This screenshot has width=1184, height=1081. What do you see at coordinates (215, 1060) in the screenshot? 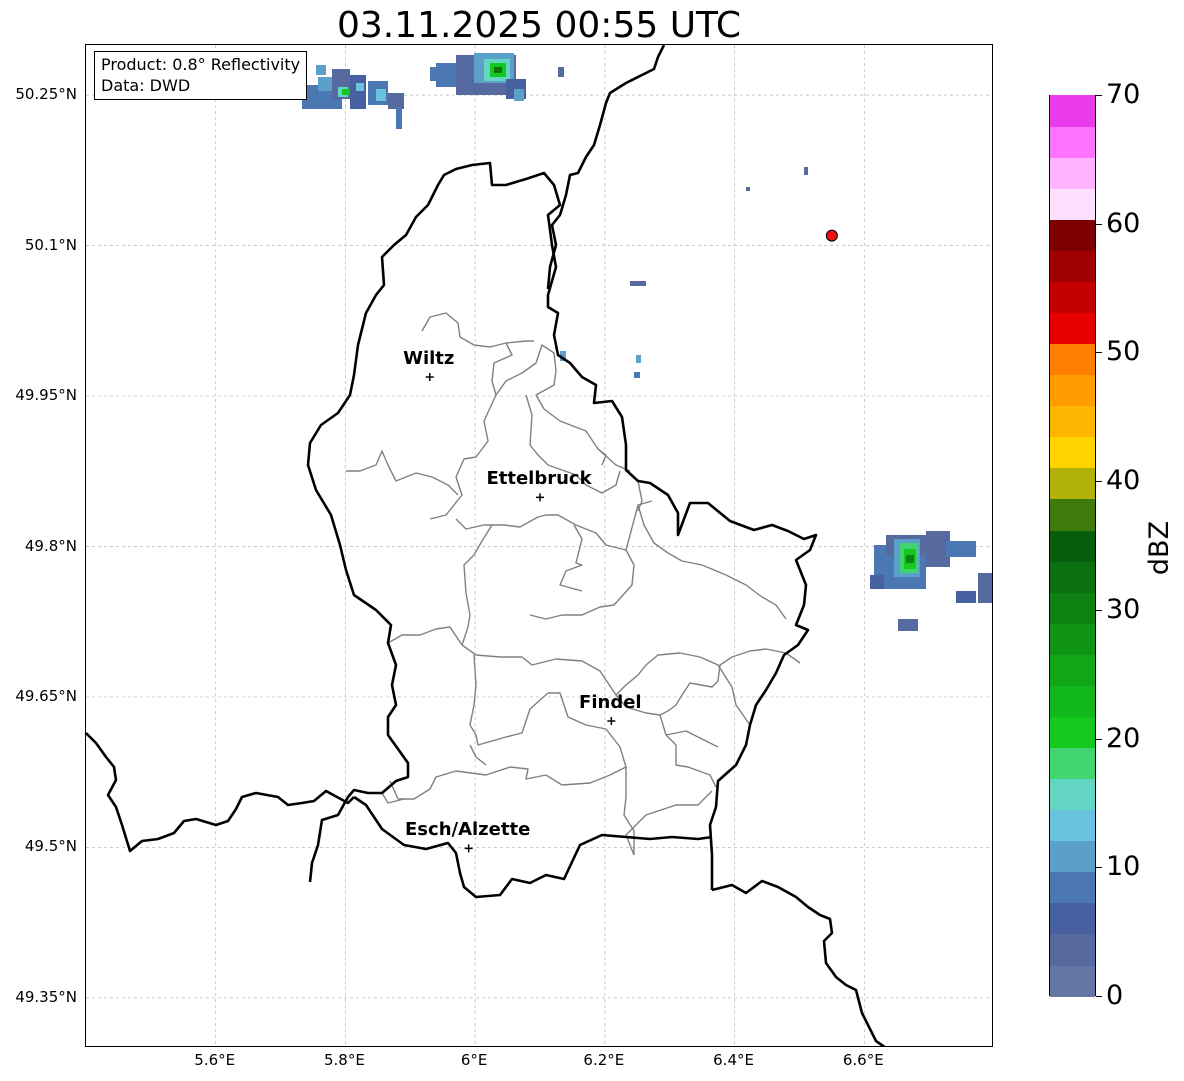
I see `longitude-tick-label: 5.6°E` at bounding box center [215, 1060].